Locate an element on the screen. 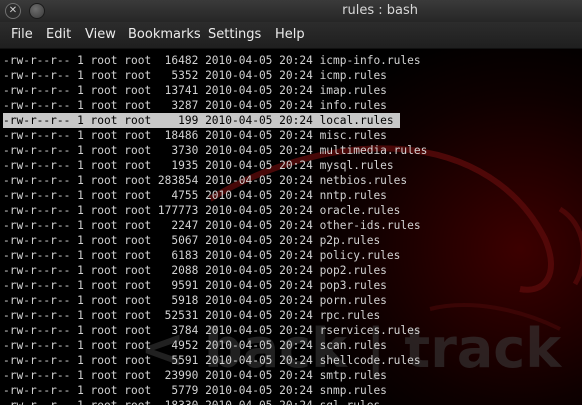 This screenshot has height=405, width=582. title-bar: ✕ rules : bash is located at coordinates (291, 11).